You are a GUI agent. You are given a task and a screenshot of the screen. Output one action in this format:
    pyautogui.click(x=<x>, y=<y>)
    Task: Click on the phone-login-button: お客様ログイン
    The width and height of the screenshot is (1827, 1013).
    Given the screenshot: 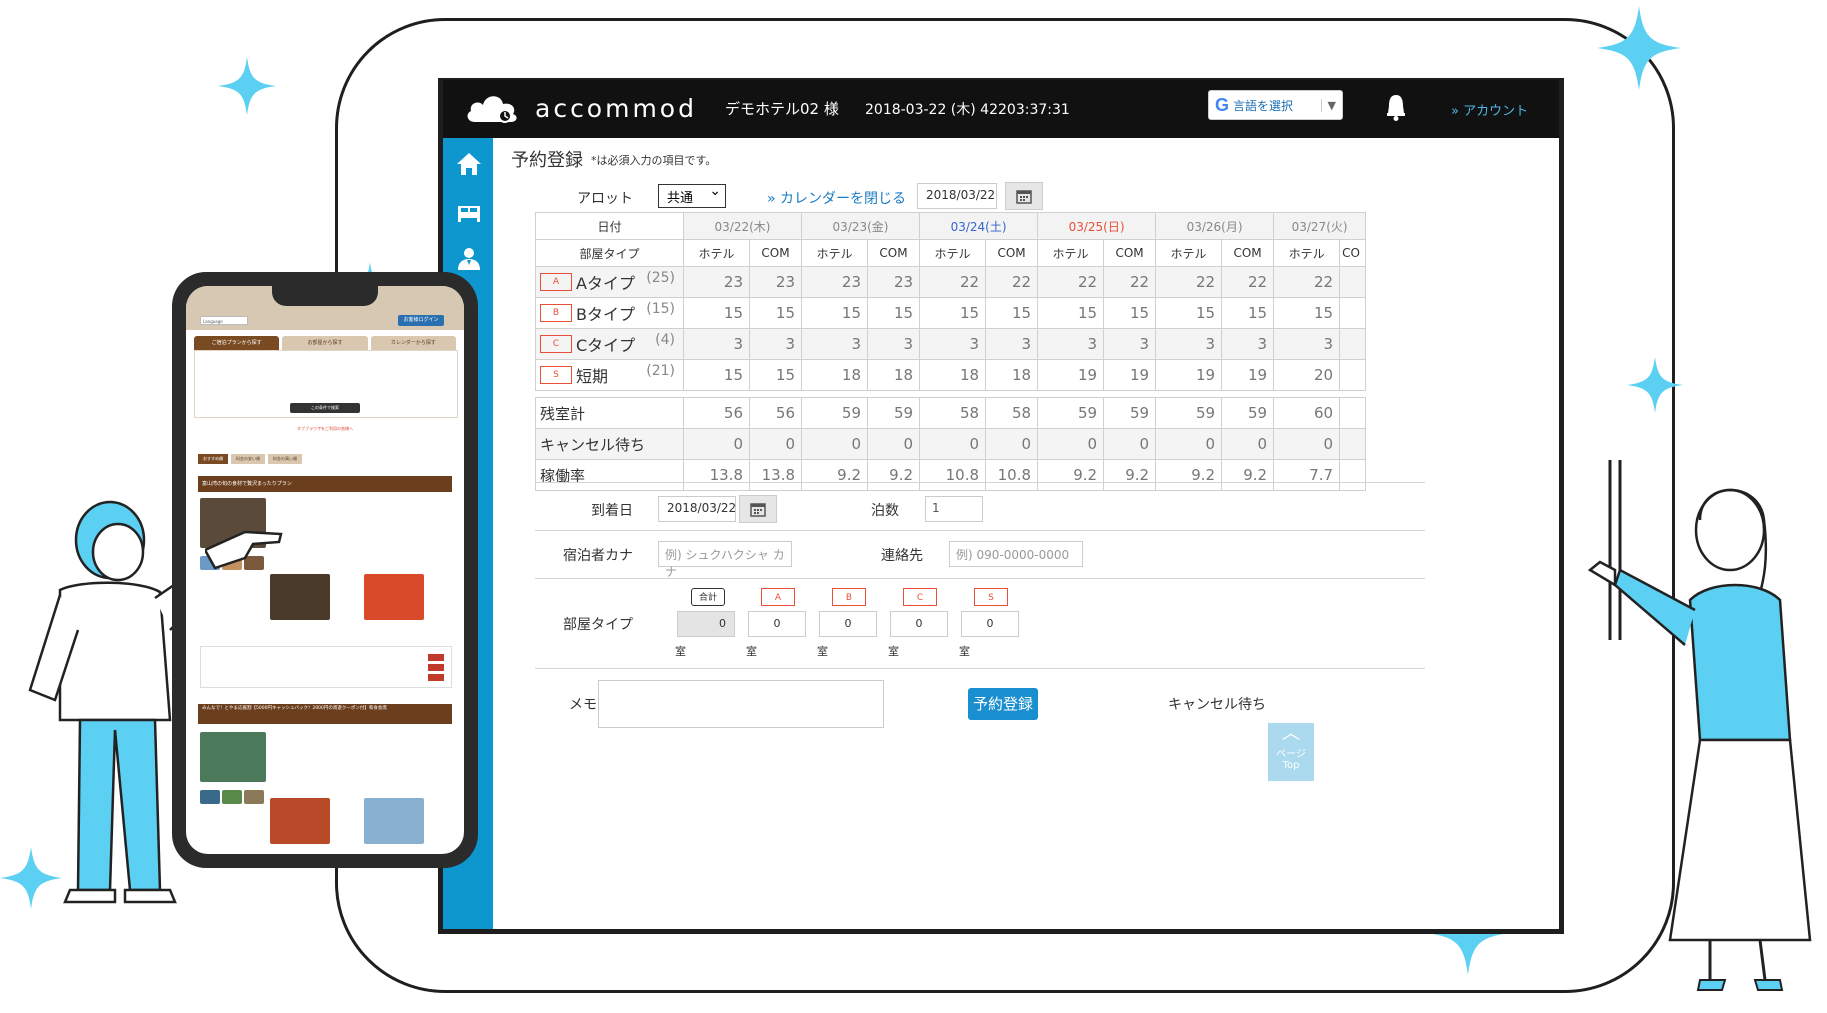 What is the action you would take?
    pyautogui.click(x=421, y=320)
    